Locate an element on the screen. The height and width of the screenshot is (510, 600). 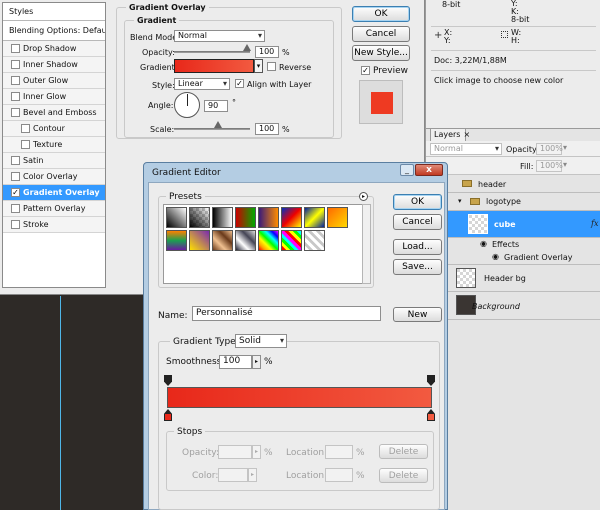
layer-row-effects: ◉ Effects is located at coordinates (515, 244).